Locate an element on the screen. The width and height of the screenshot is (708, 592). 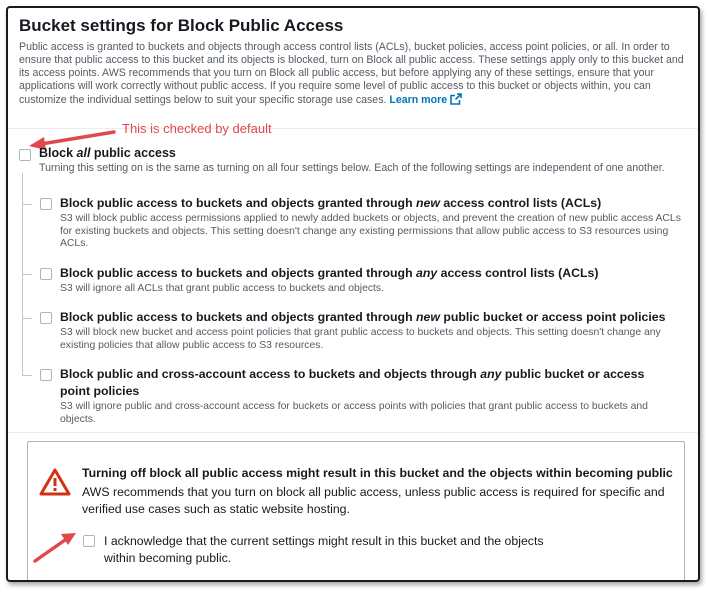
acknowledge-arrow-icon is located at coordinates (54, 548).